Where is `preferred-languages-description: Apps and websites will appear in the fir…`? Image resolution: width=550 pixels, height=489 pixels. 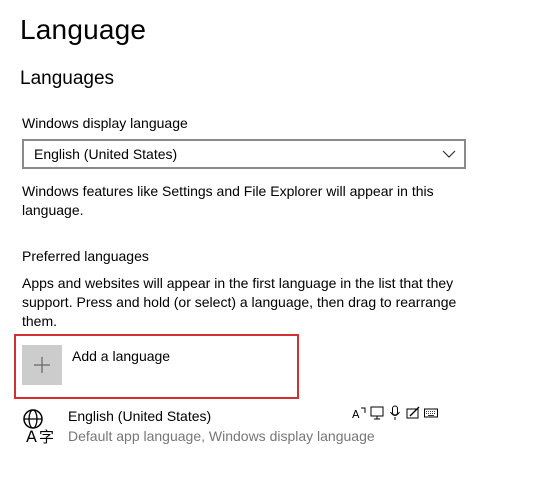
preferred-languages-description: Apps and websites will appear in the fir… is located at coordinates (239, 302).